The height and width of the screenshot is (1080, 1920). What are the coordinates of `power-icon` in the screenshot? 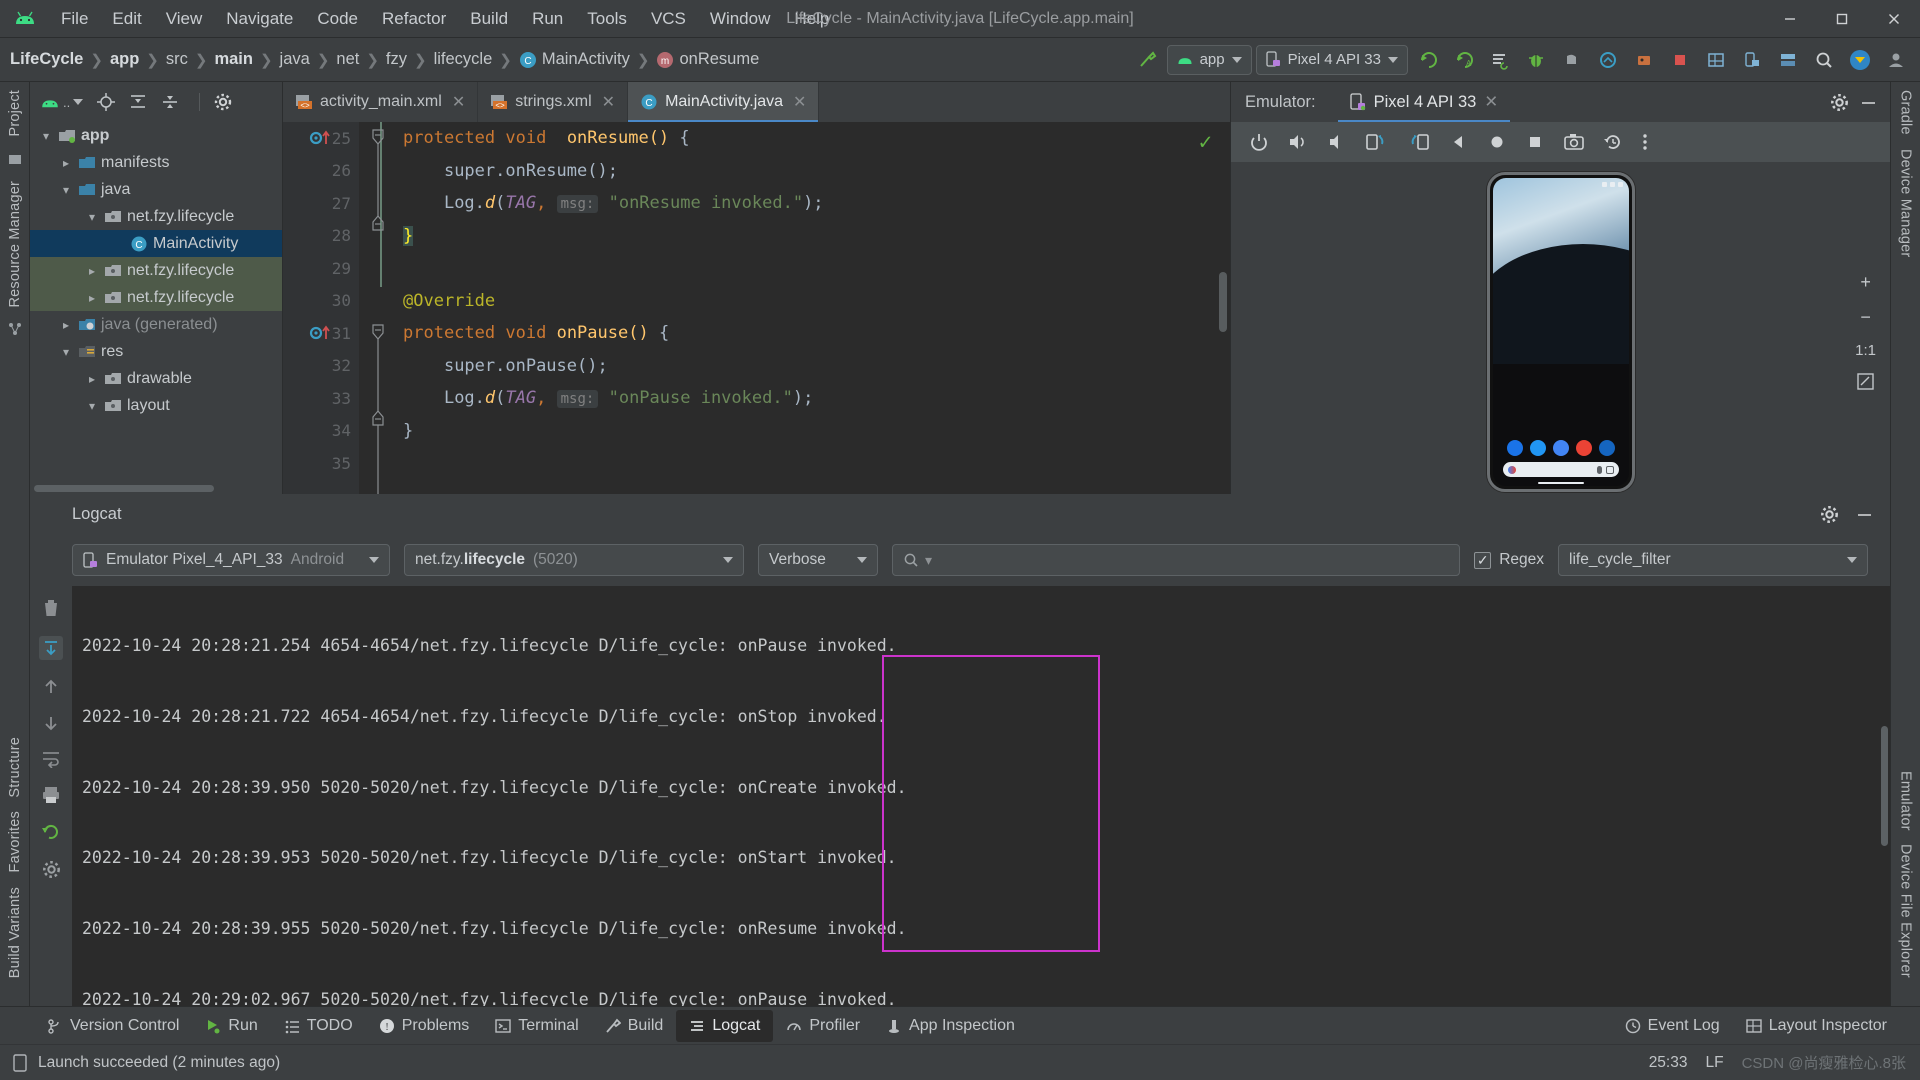 It's located at (1259, 142).